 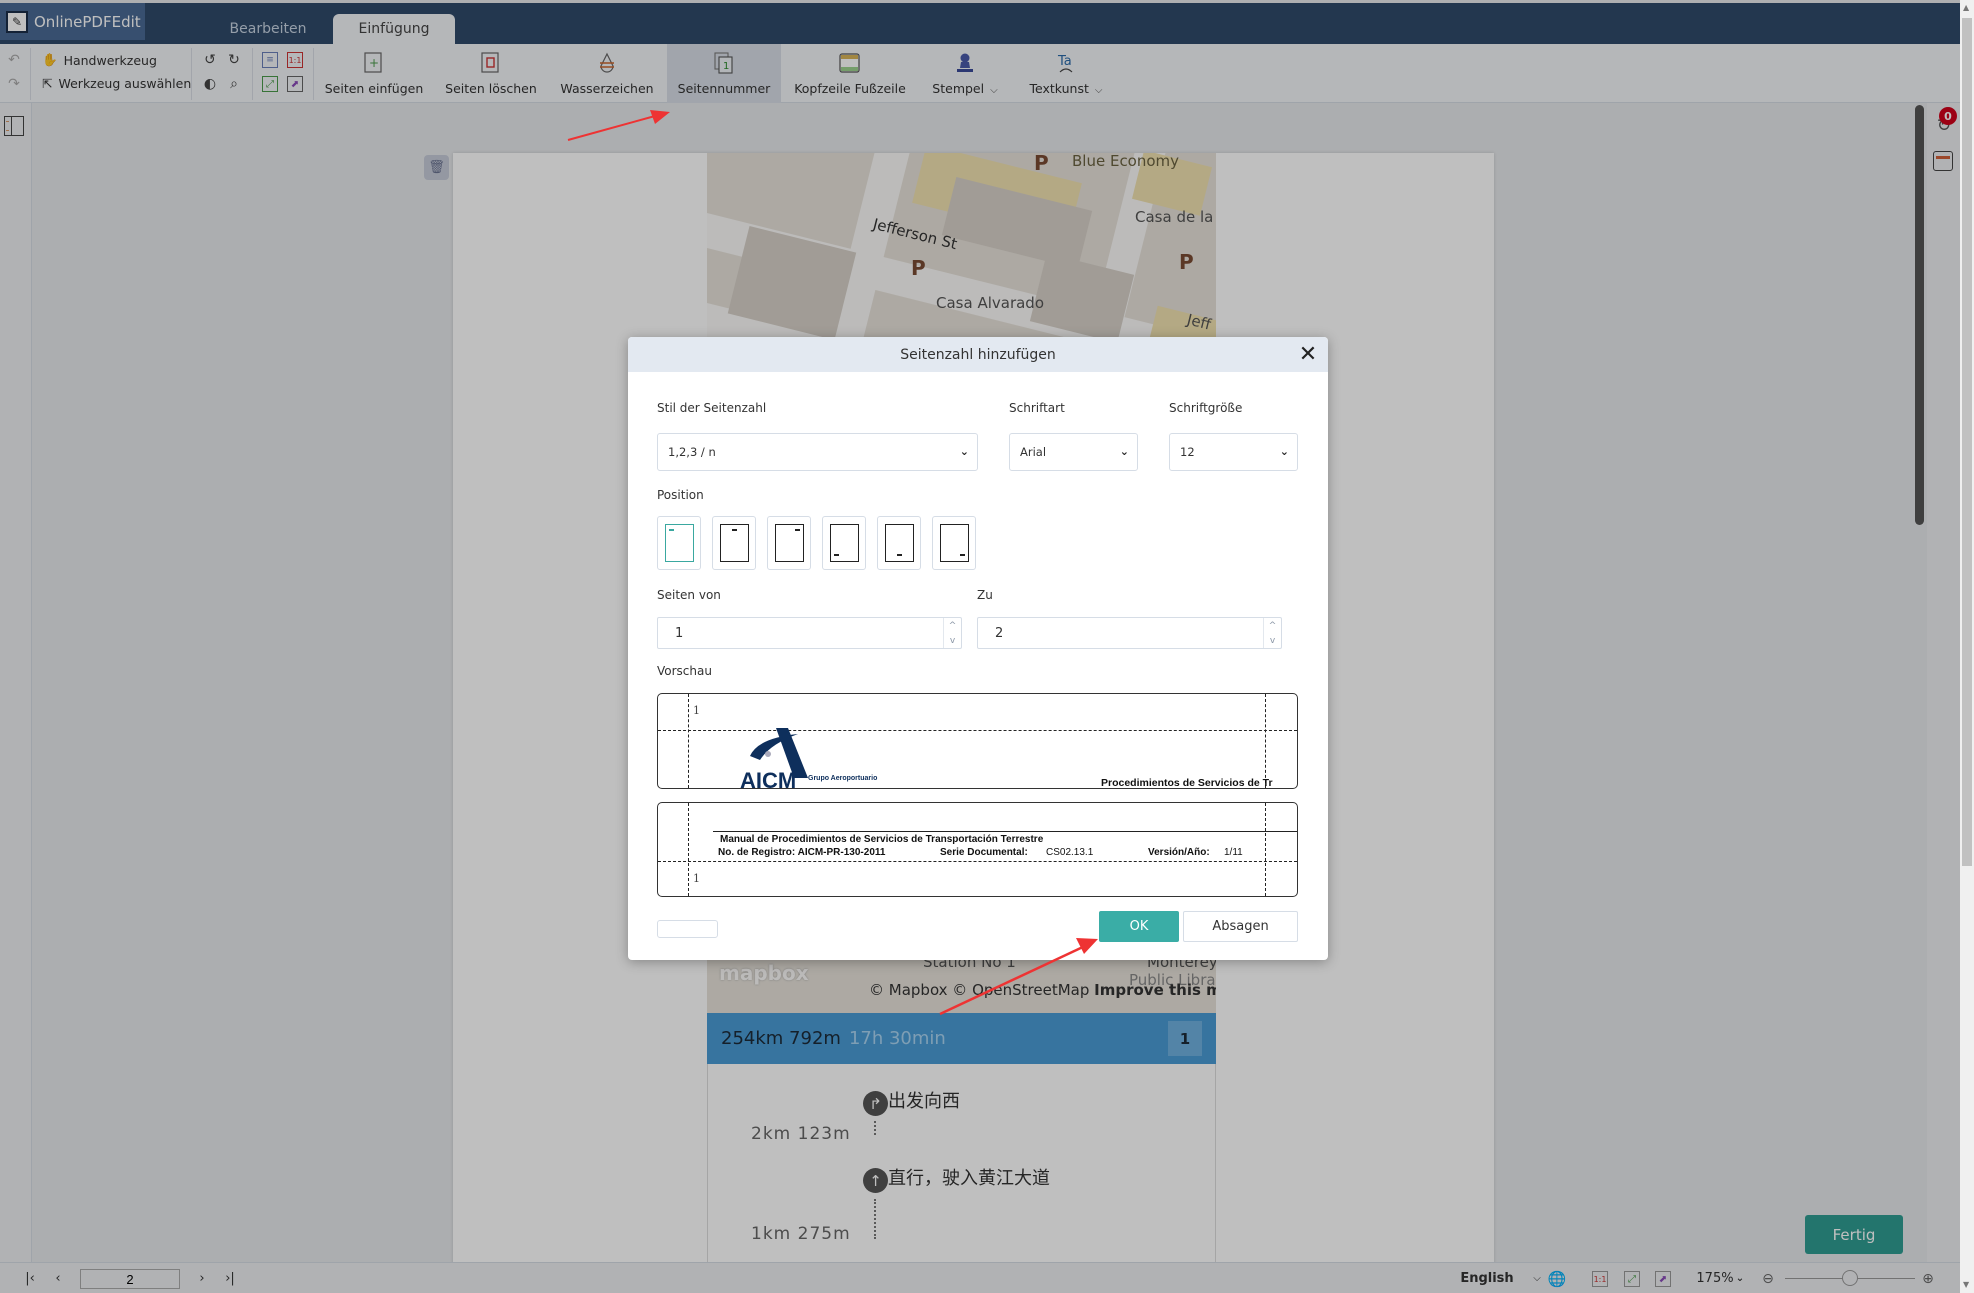 I want to click on ok-button: OK, so click(x=1139, y=926).